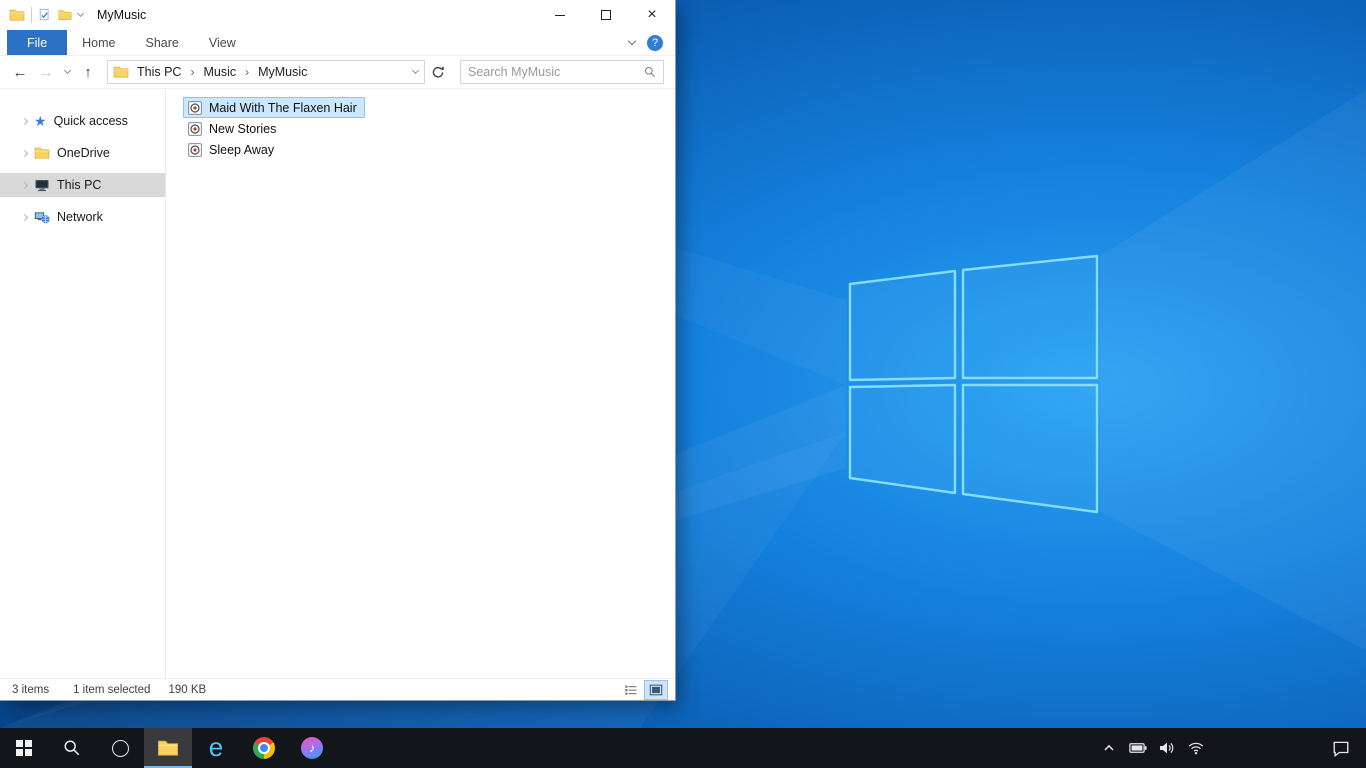  What do you see at coordinates (112, 689) in the screenshot?
I see `status-selection: 1 item selected` at bounding box center [112, 689].